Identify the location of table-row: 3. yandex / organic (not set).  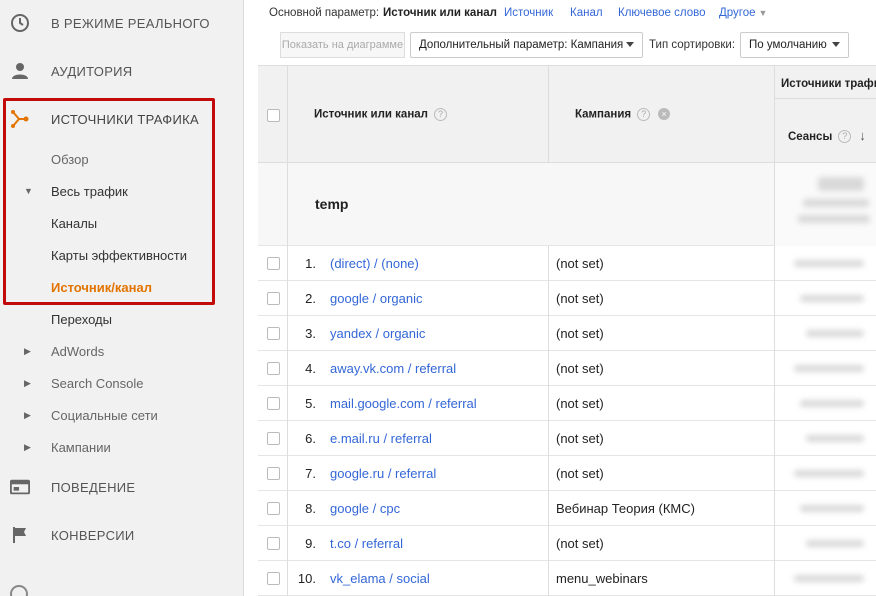
(567, 333).